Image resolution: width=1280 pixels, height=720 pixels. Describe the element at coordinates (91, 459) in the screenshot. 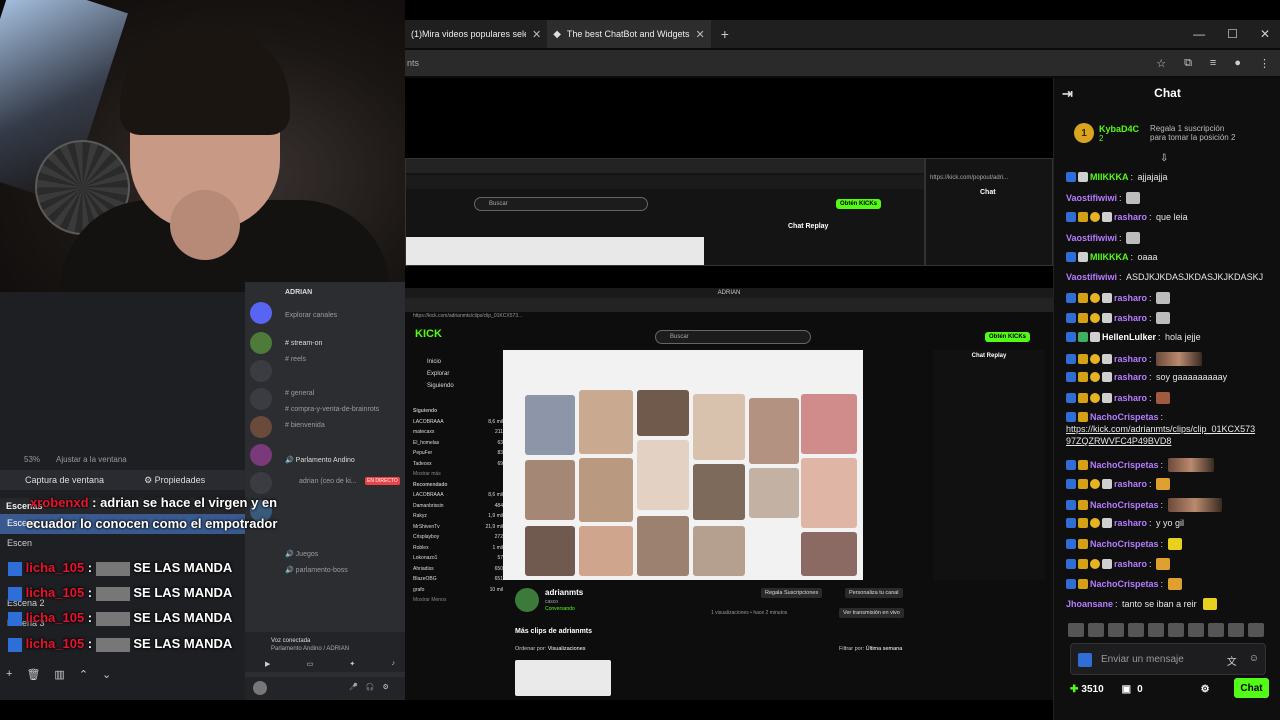

I see `fit-window-label: Ajustar a la ventana` at that location.